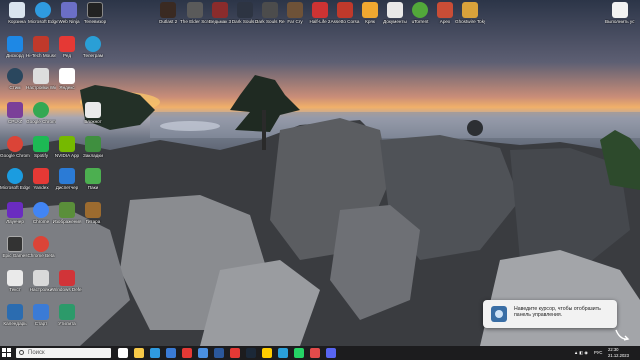 The width and height of the screenshot is (640, 360). I want to click on taskbar-app-task-view, so click(123, 353).